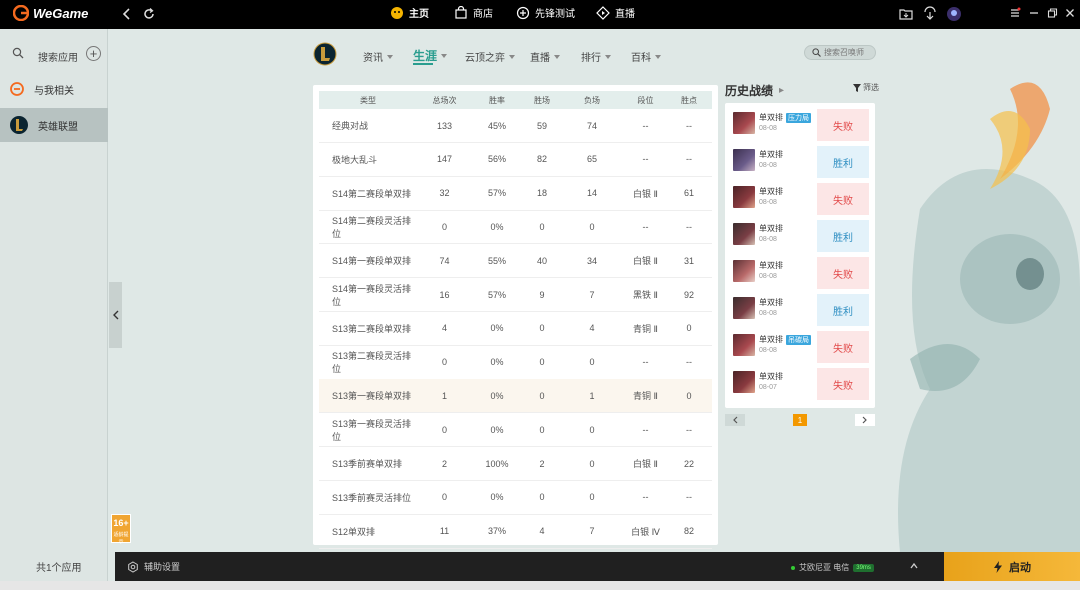  Describe the element at coordinates (93, 53) in the screenshot. I see `add-app-button: +` at that location.